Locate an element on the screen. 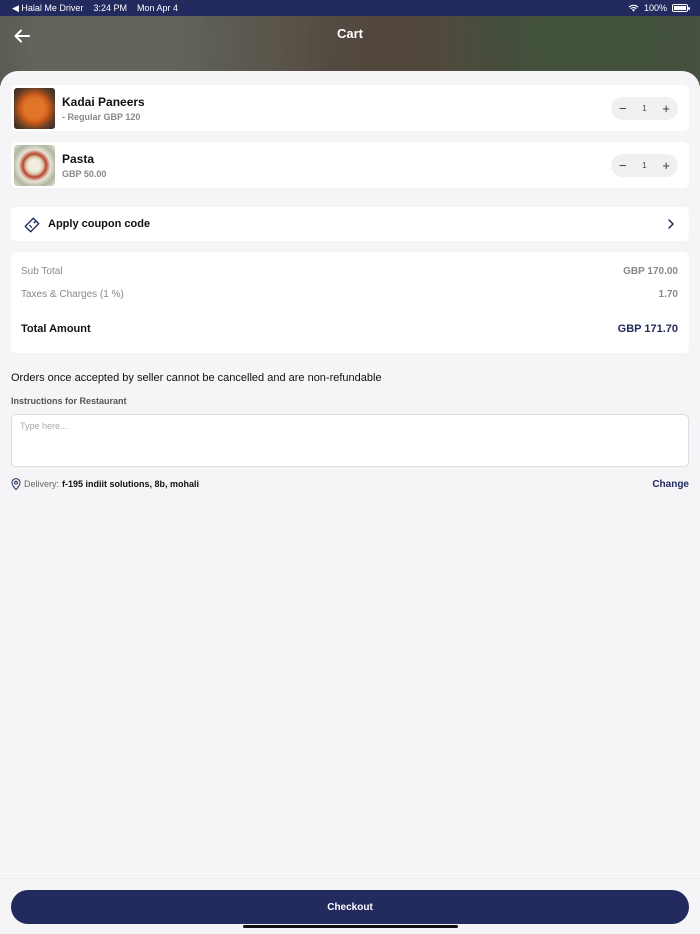 The image size is (700, 934). item-name: Pasta is located at coordinates (78, 159).